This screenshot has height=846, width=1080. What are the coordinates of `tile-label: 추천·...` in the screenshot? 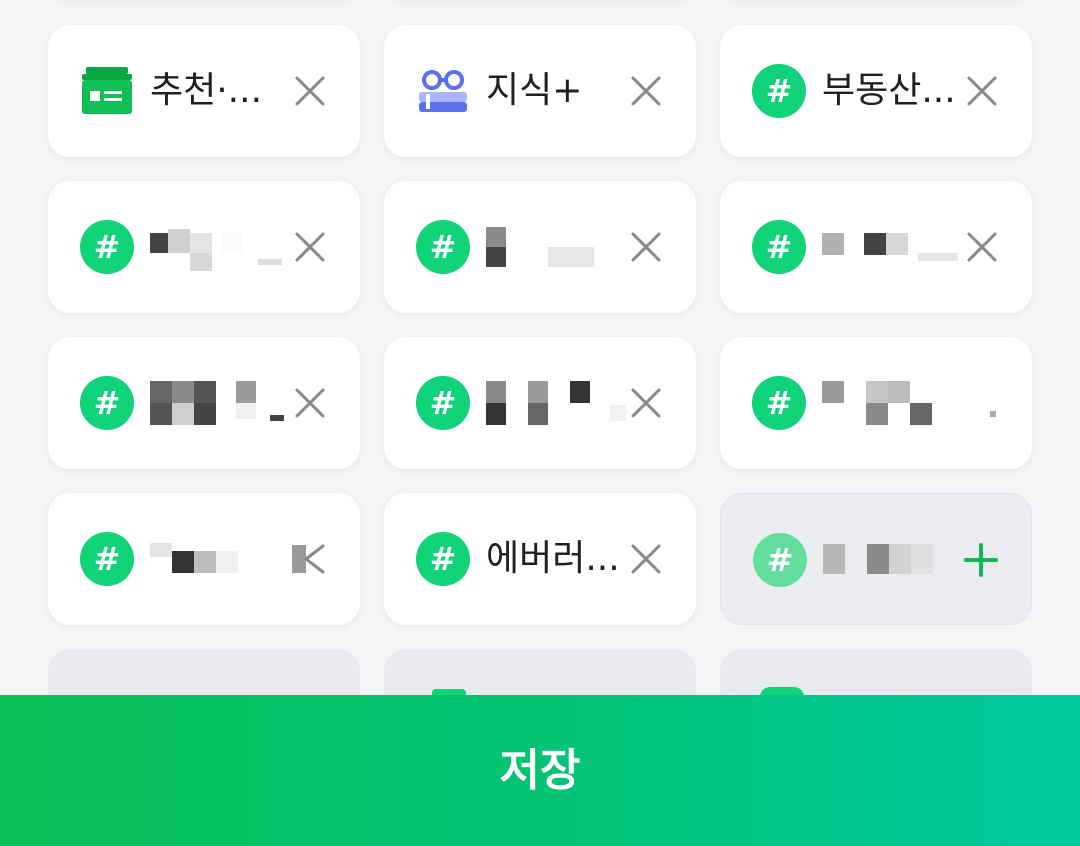 It's located at (206, 90).